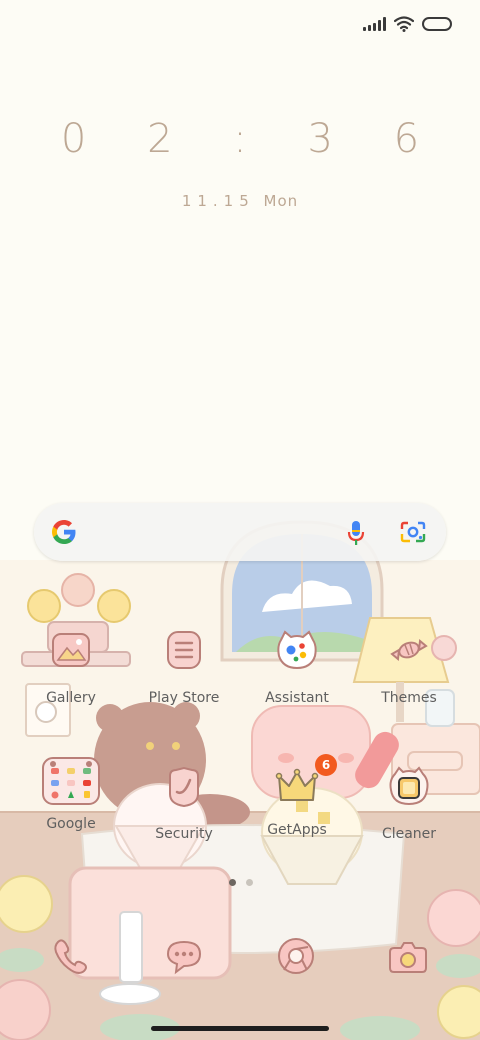 The width and height of the screenshot is (480, 1040). I want to click on app-gallery: Gallery, so click(71, 667).